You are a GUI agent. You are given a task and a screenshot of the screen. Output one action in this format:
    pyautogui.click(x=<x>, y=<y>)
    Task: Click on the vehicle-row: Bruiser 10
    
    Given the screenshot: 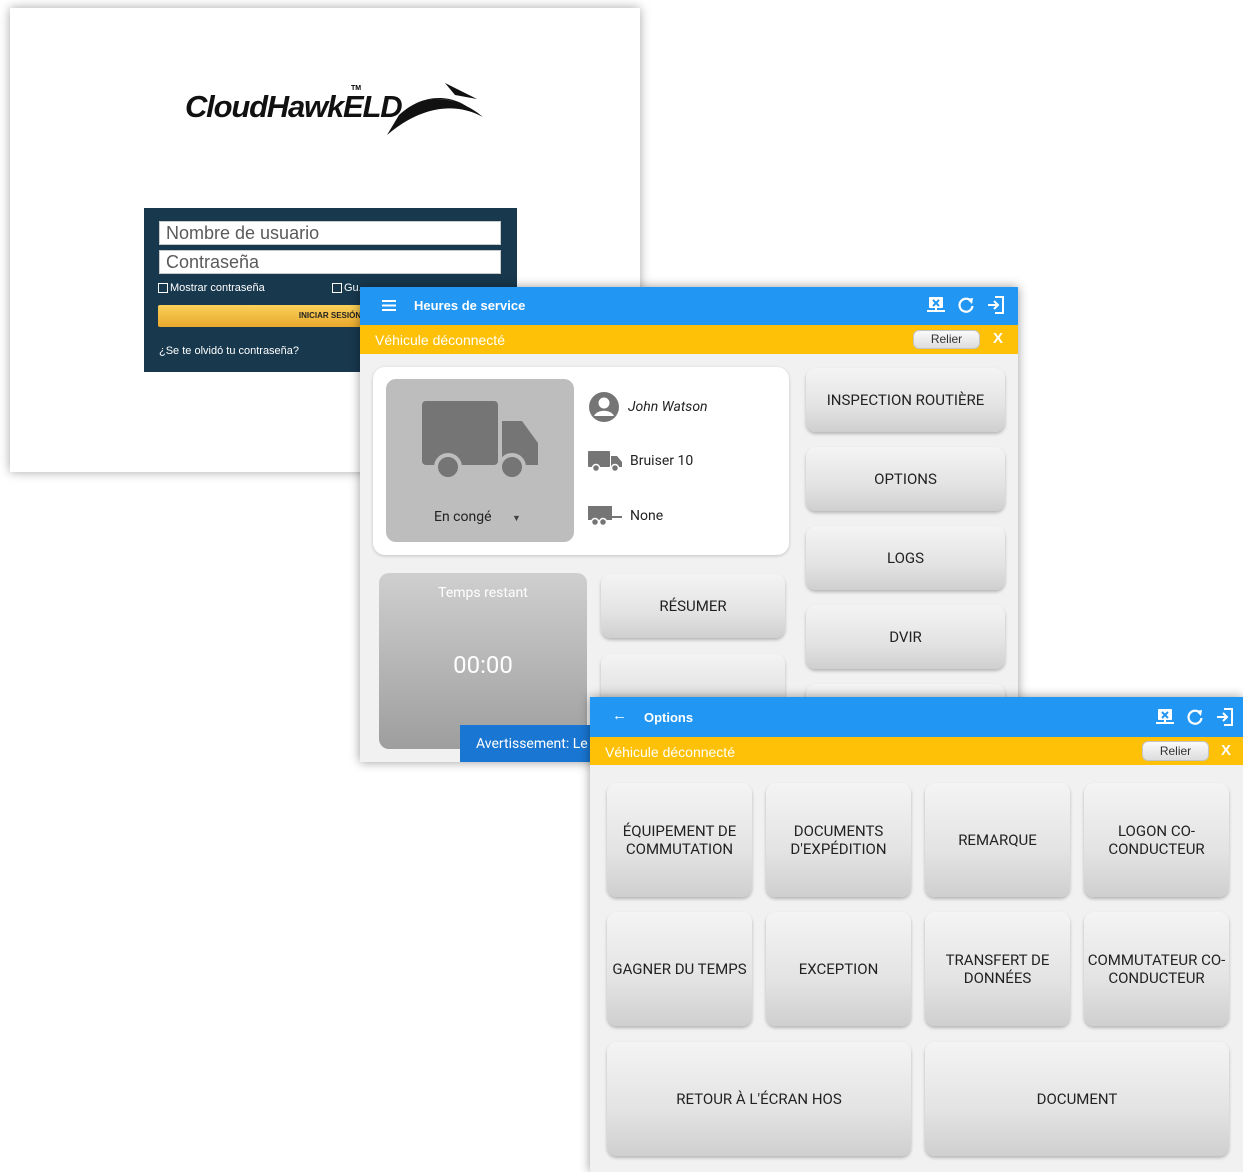 What is the action you would take?
    pyautogui.click(x=640, y=461)
    